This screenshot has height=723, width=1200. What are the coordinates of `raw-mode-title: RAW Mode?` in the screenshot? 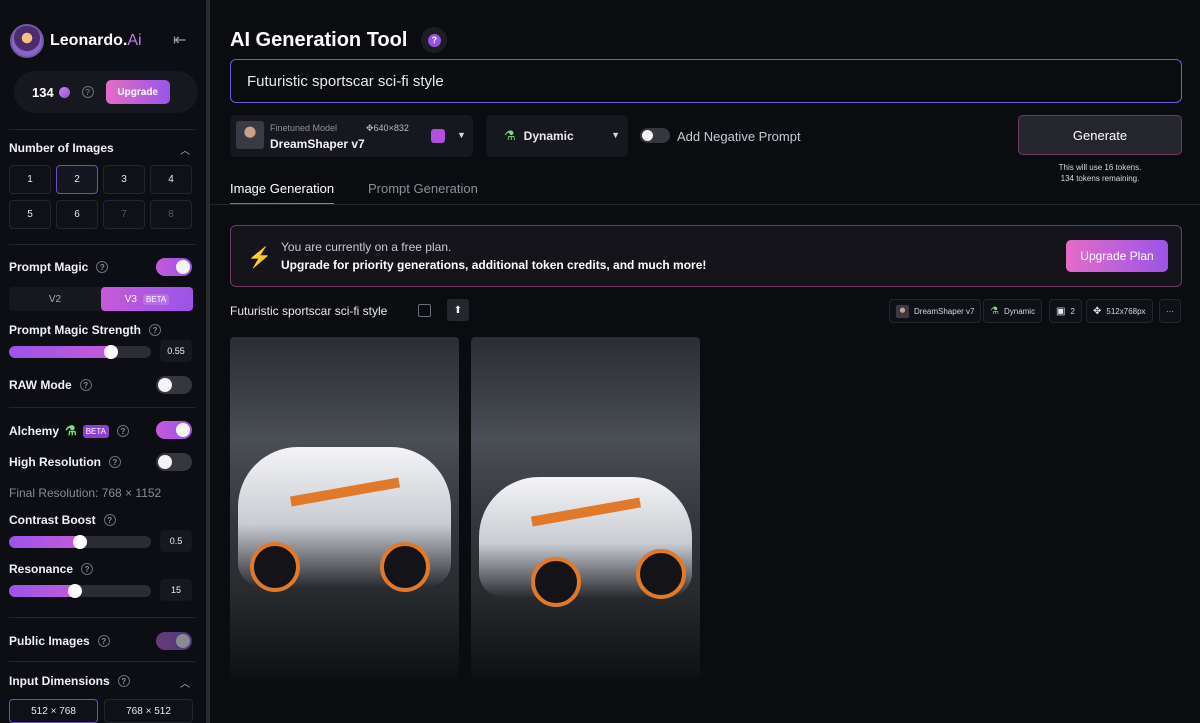 It's located at (50, 385).